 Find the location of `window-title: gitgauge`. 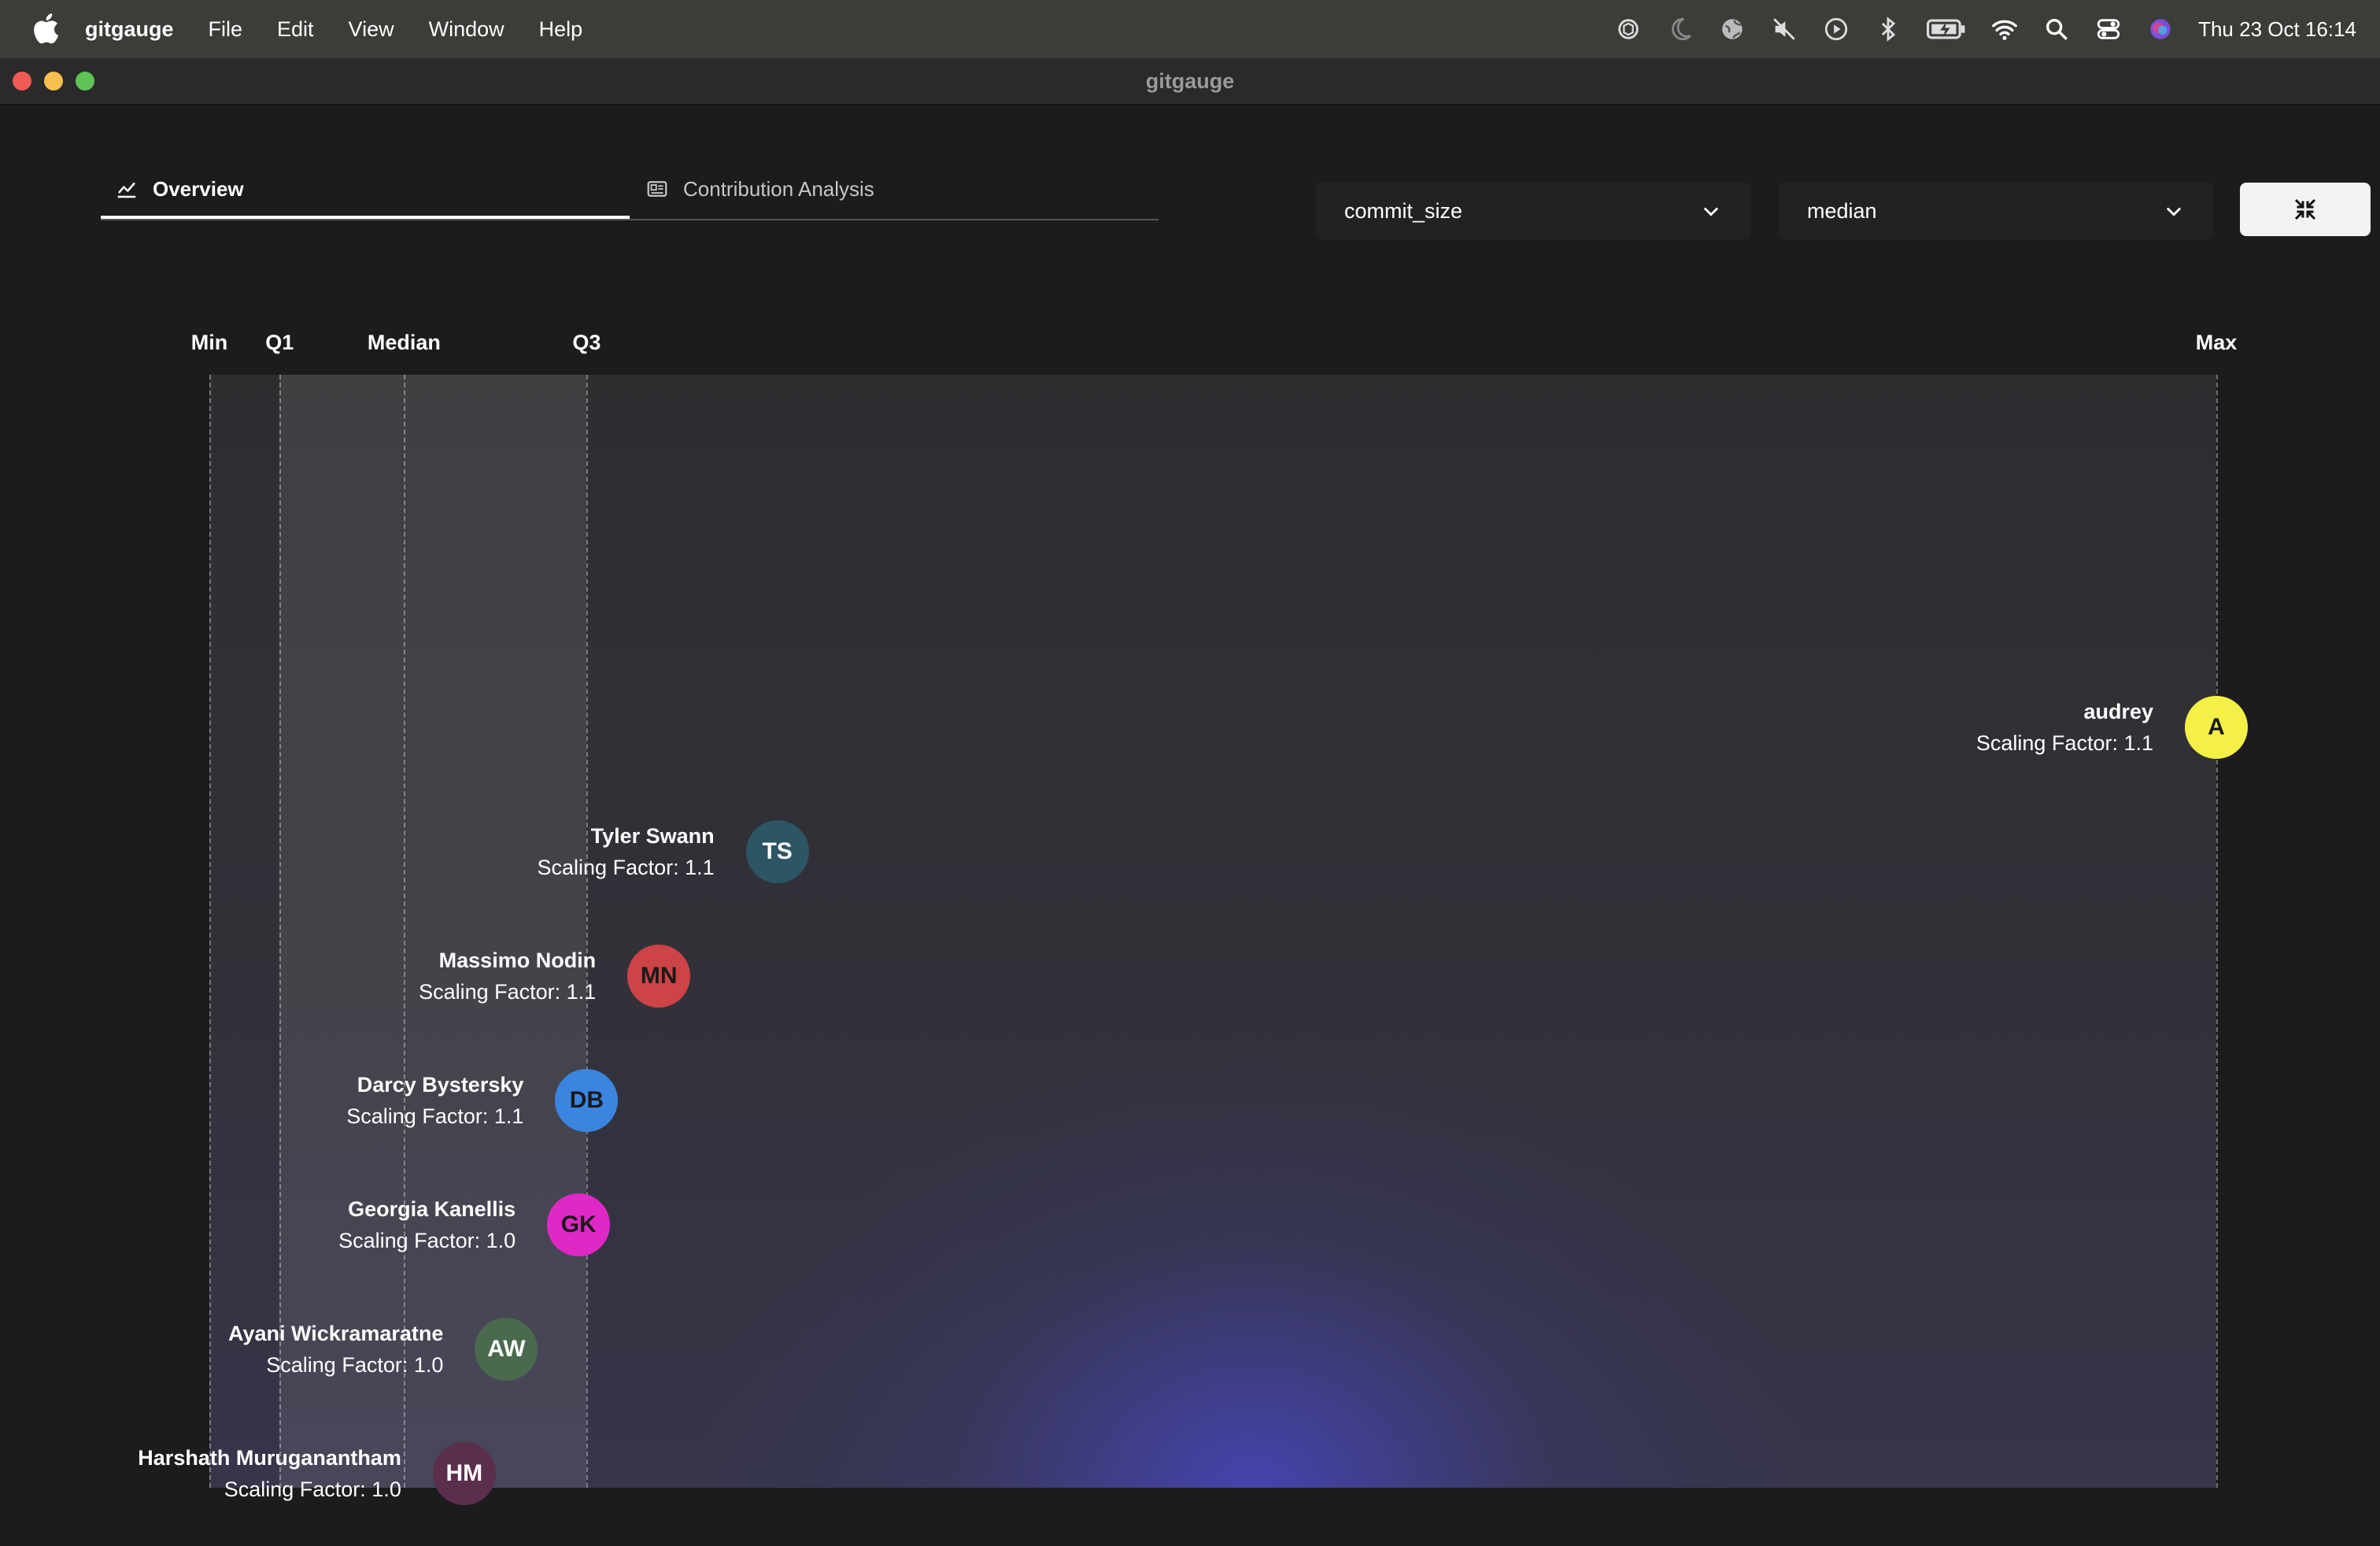

window-title: gitgauge is located at coordinates (1190, 81).